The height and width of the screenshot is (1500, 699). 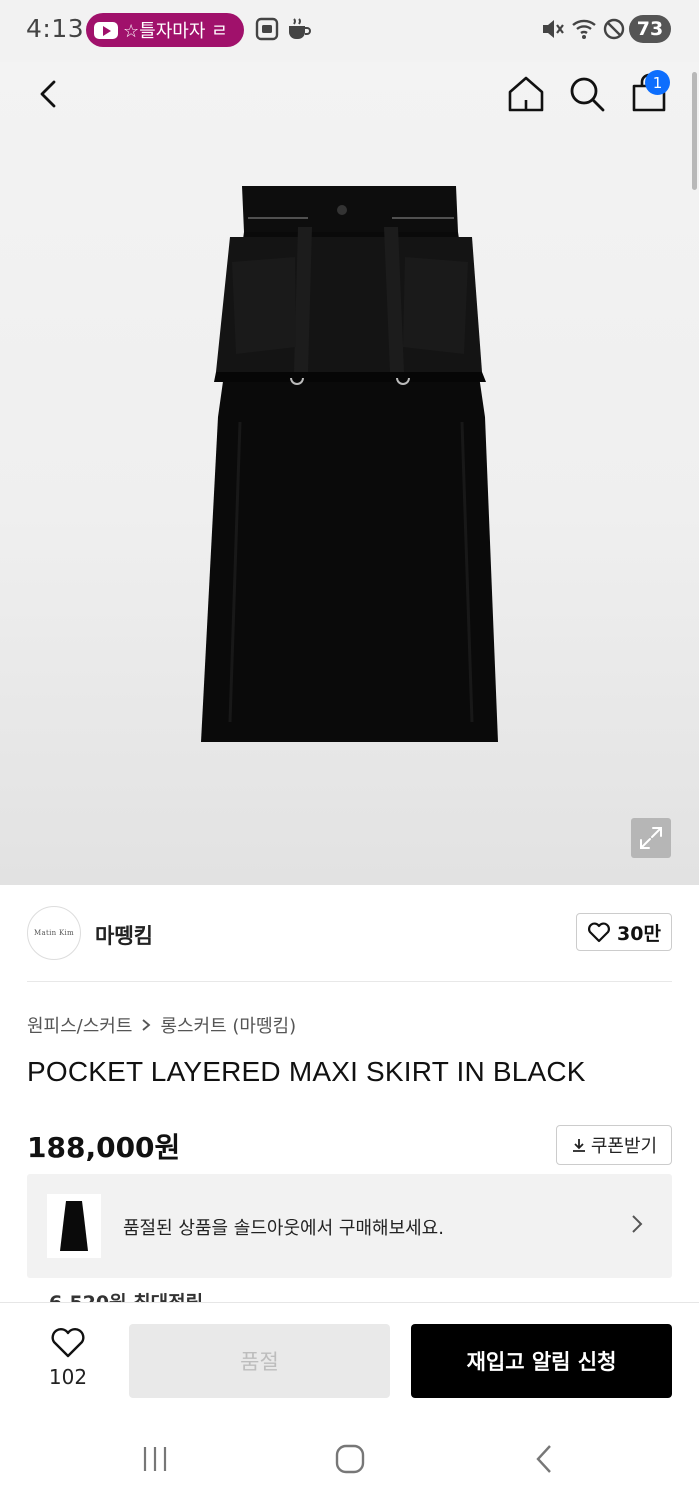 What do you see at coordinates (300, 28) in the screenshot?
I see `cup-icon` at bounding box center [300, 28].